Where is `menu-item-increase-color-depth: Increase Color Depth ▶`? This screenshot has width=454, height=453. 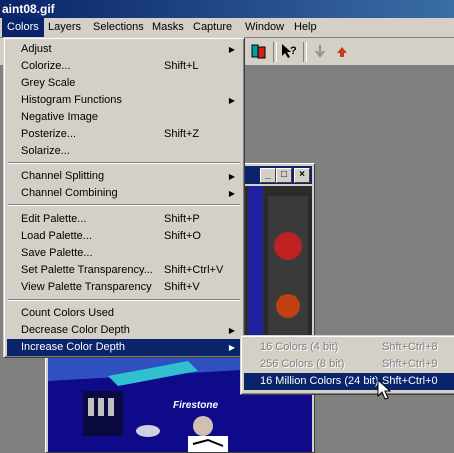
menu-item-increase-color-depth: Increase Color Depth ▶ is located at coordinates (124, 347).